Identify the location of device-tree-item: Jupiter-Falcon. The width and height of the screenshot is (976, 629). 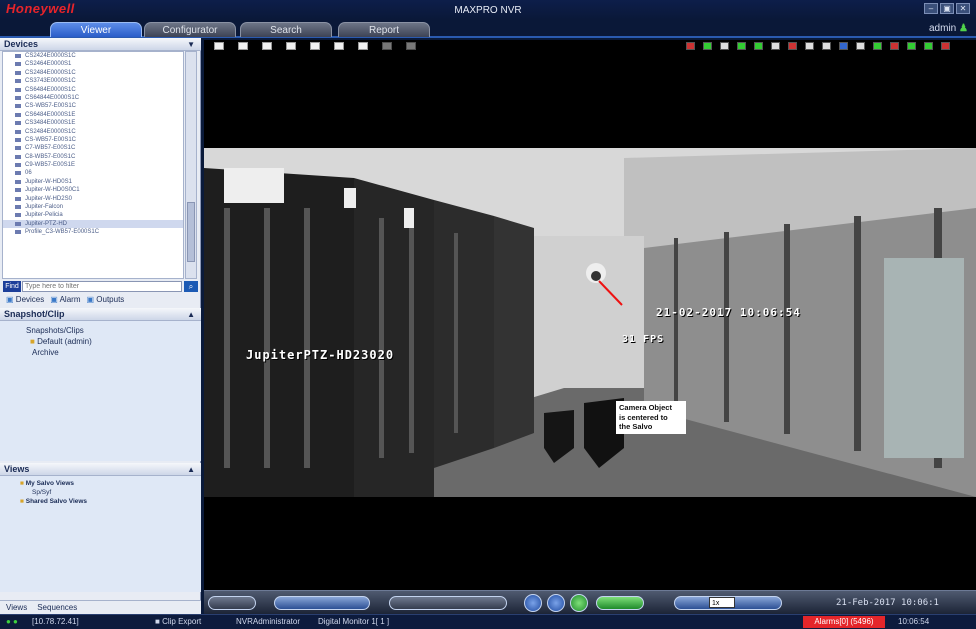
(93, 207).